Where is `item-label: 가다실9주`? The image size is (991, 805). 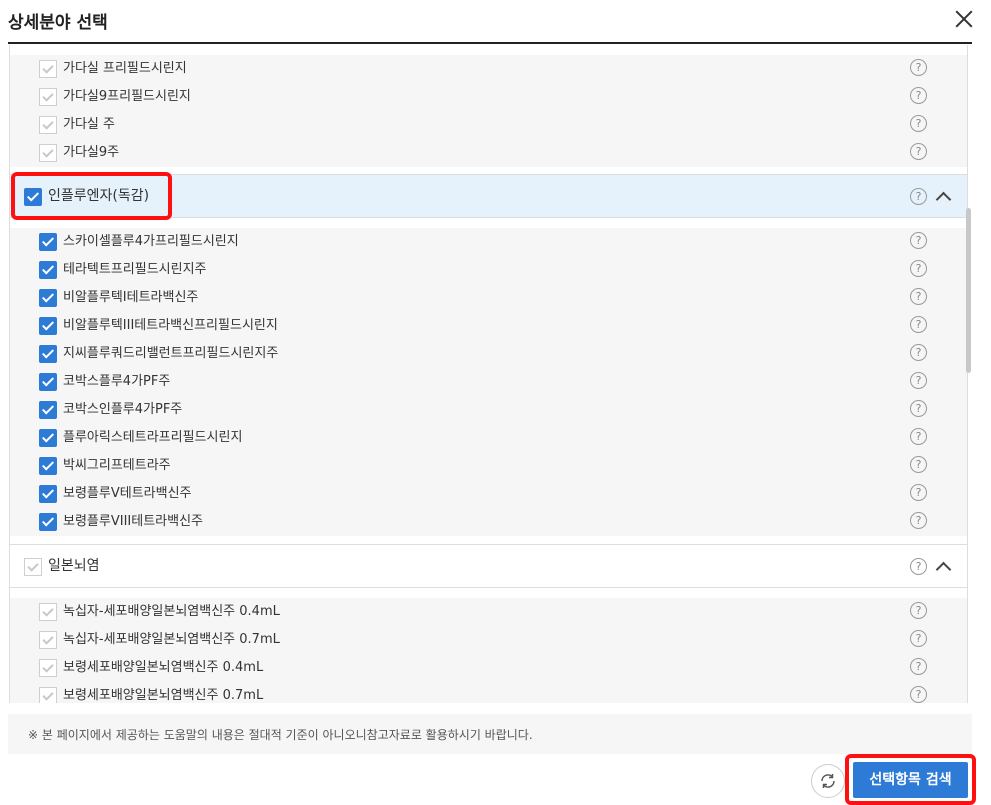
item-label: 가다실9주 is located at coordinates (91, 152).